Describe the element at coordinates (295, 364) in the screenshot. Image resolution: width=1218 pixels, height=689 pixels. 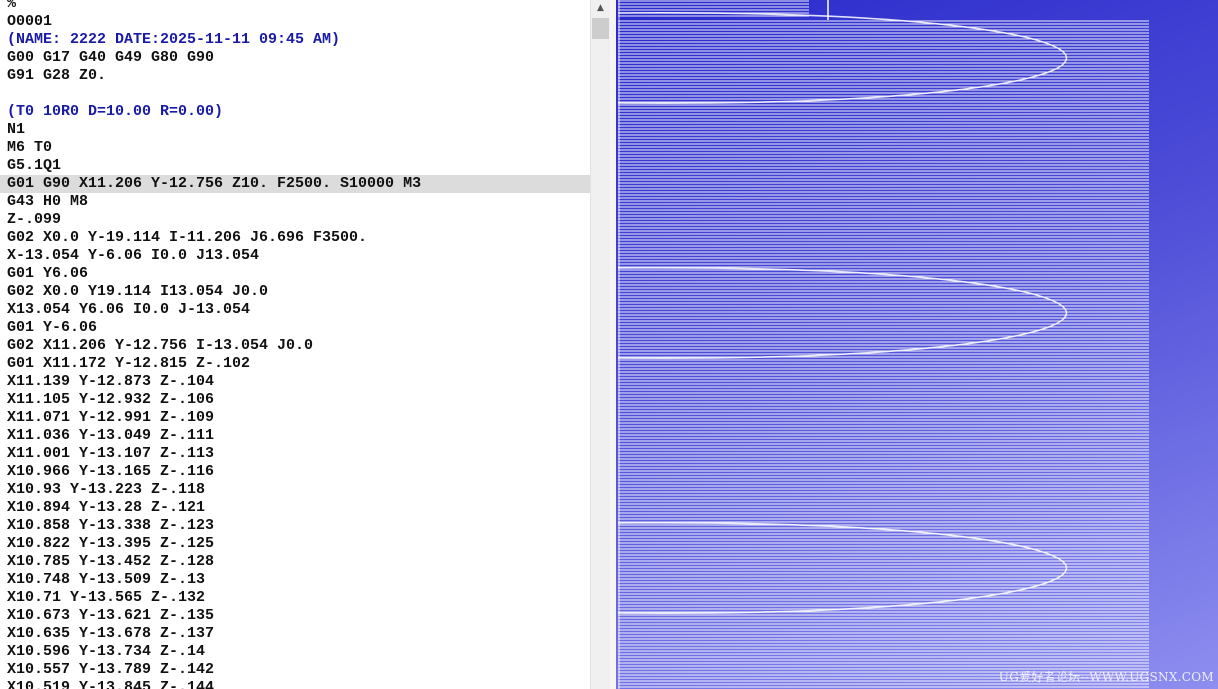
I see `code-line: G01 X11.172 Y-12.815 Z-.102` at that location.